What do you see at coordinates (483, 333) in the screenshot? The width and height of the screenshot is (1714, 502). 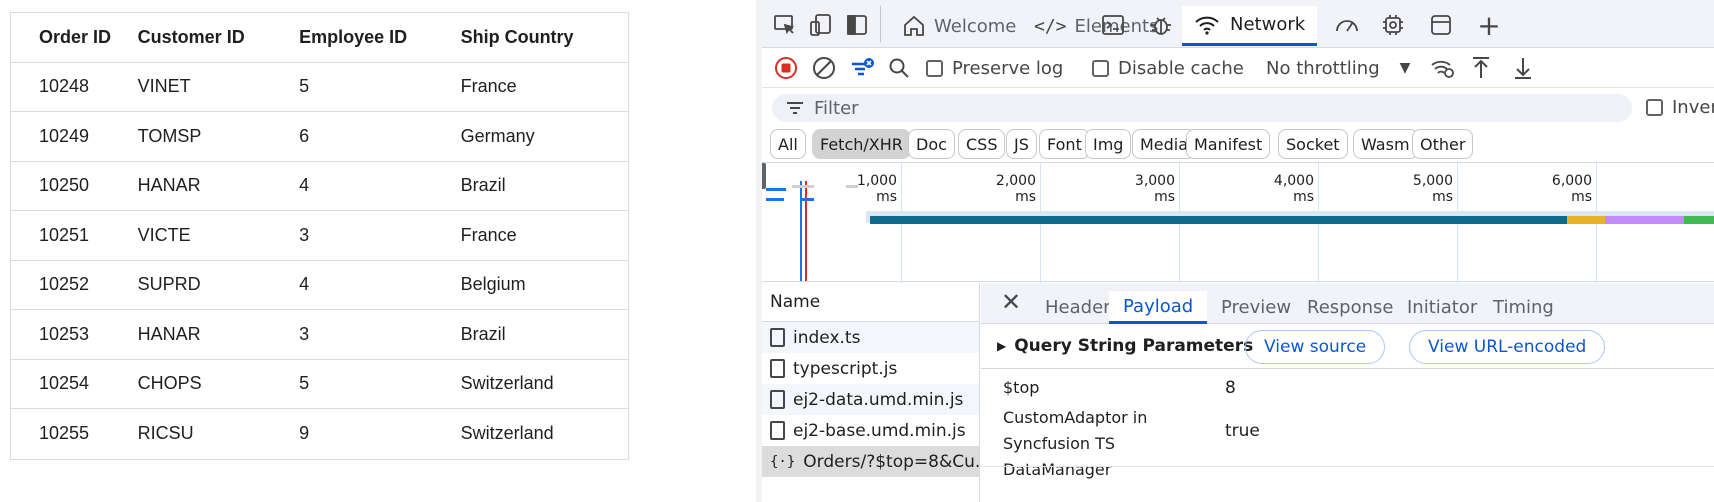 I see `cell-ship-country: Brazil` at bounding box center [483, 333].